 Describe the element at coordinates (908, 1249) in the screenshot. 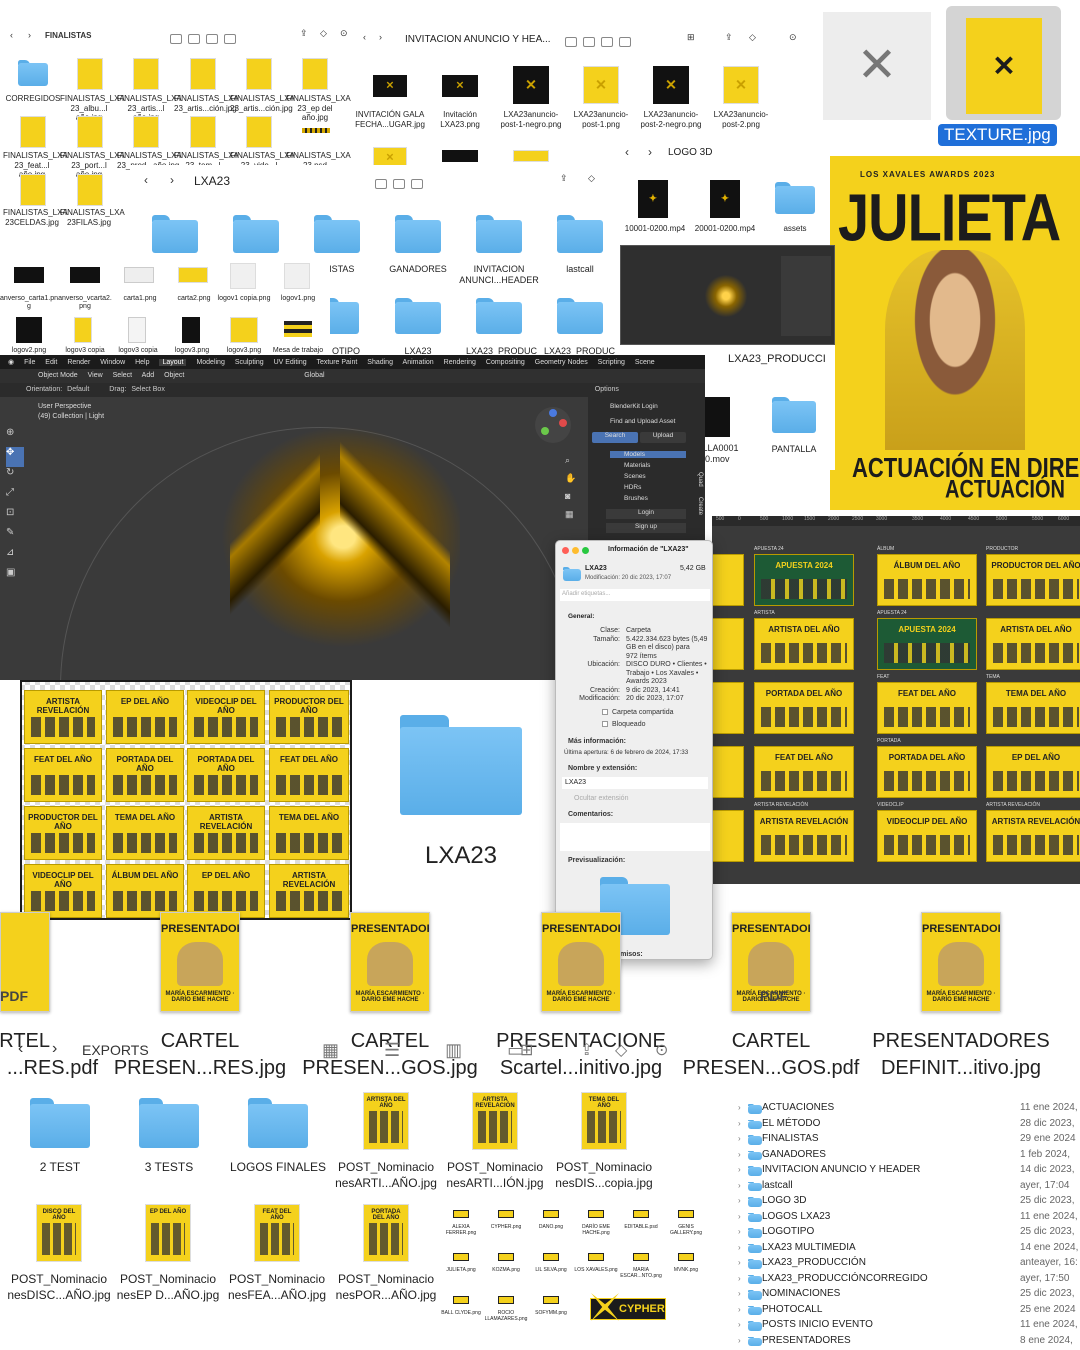

I see `list-row: › LXA23 MULTIMEDIA 14 ene 2024,` at that location.